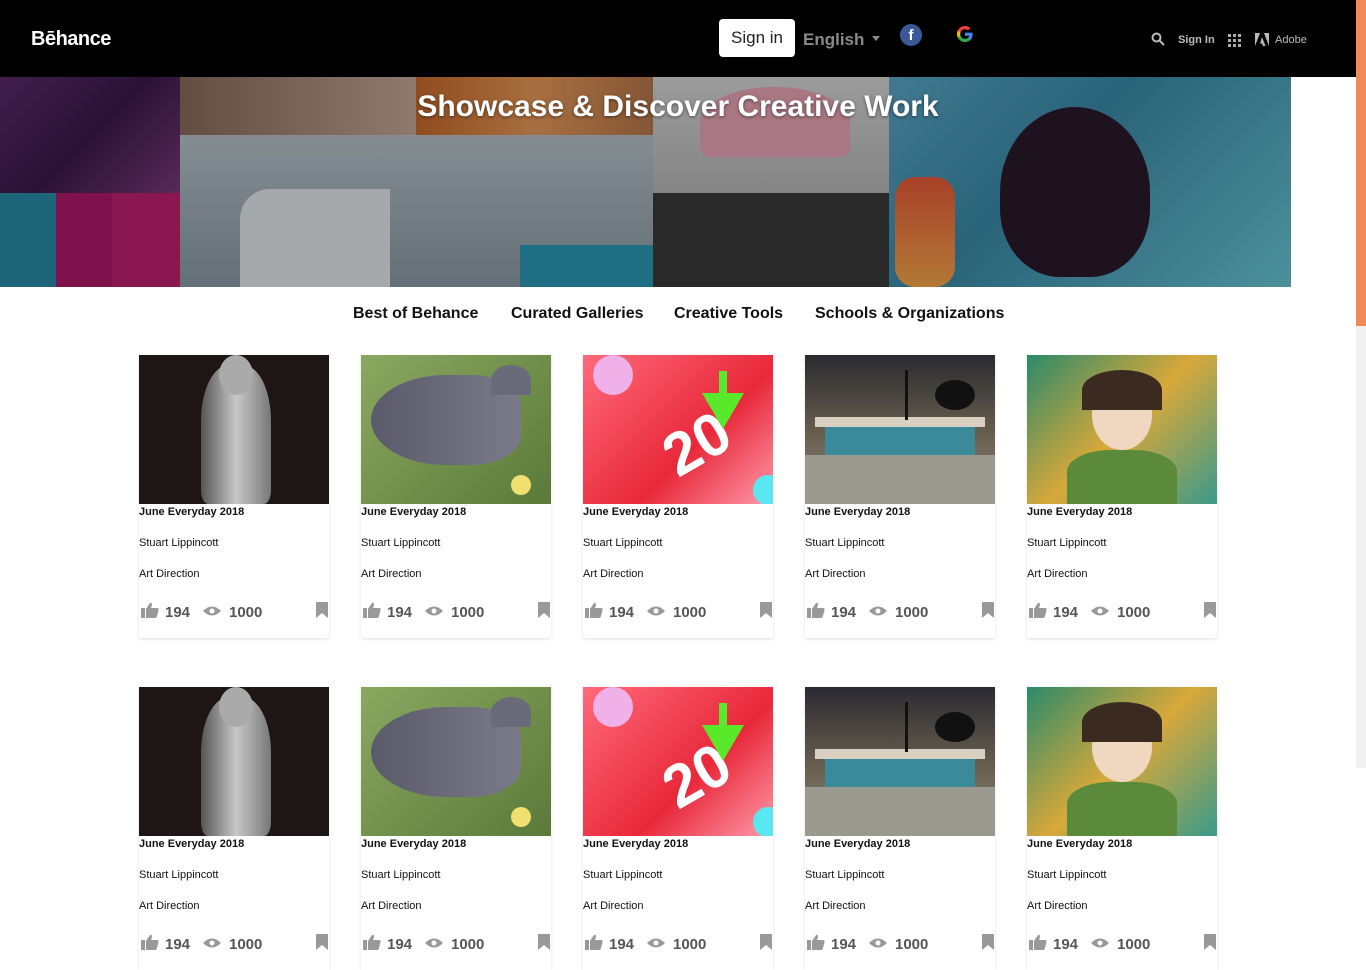 Image resolution: width=1366 pixels, height=970 pixels. I want to click on tab-curated-galleries: Curated Galleries, so click(577, 314).